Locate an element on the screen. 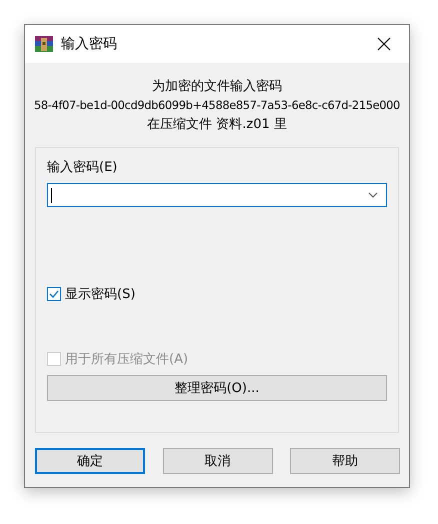 Image resolution: width=438 pixels, height=524 pixels. window-title: 输入密码 is located at coordinates (89, 44).